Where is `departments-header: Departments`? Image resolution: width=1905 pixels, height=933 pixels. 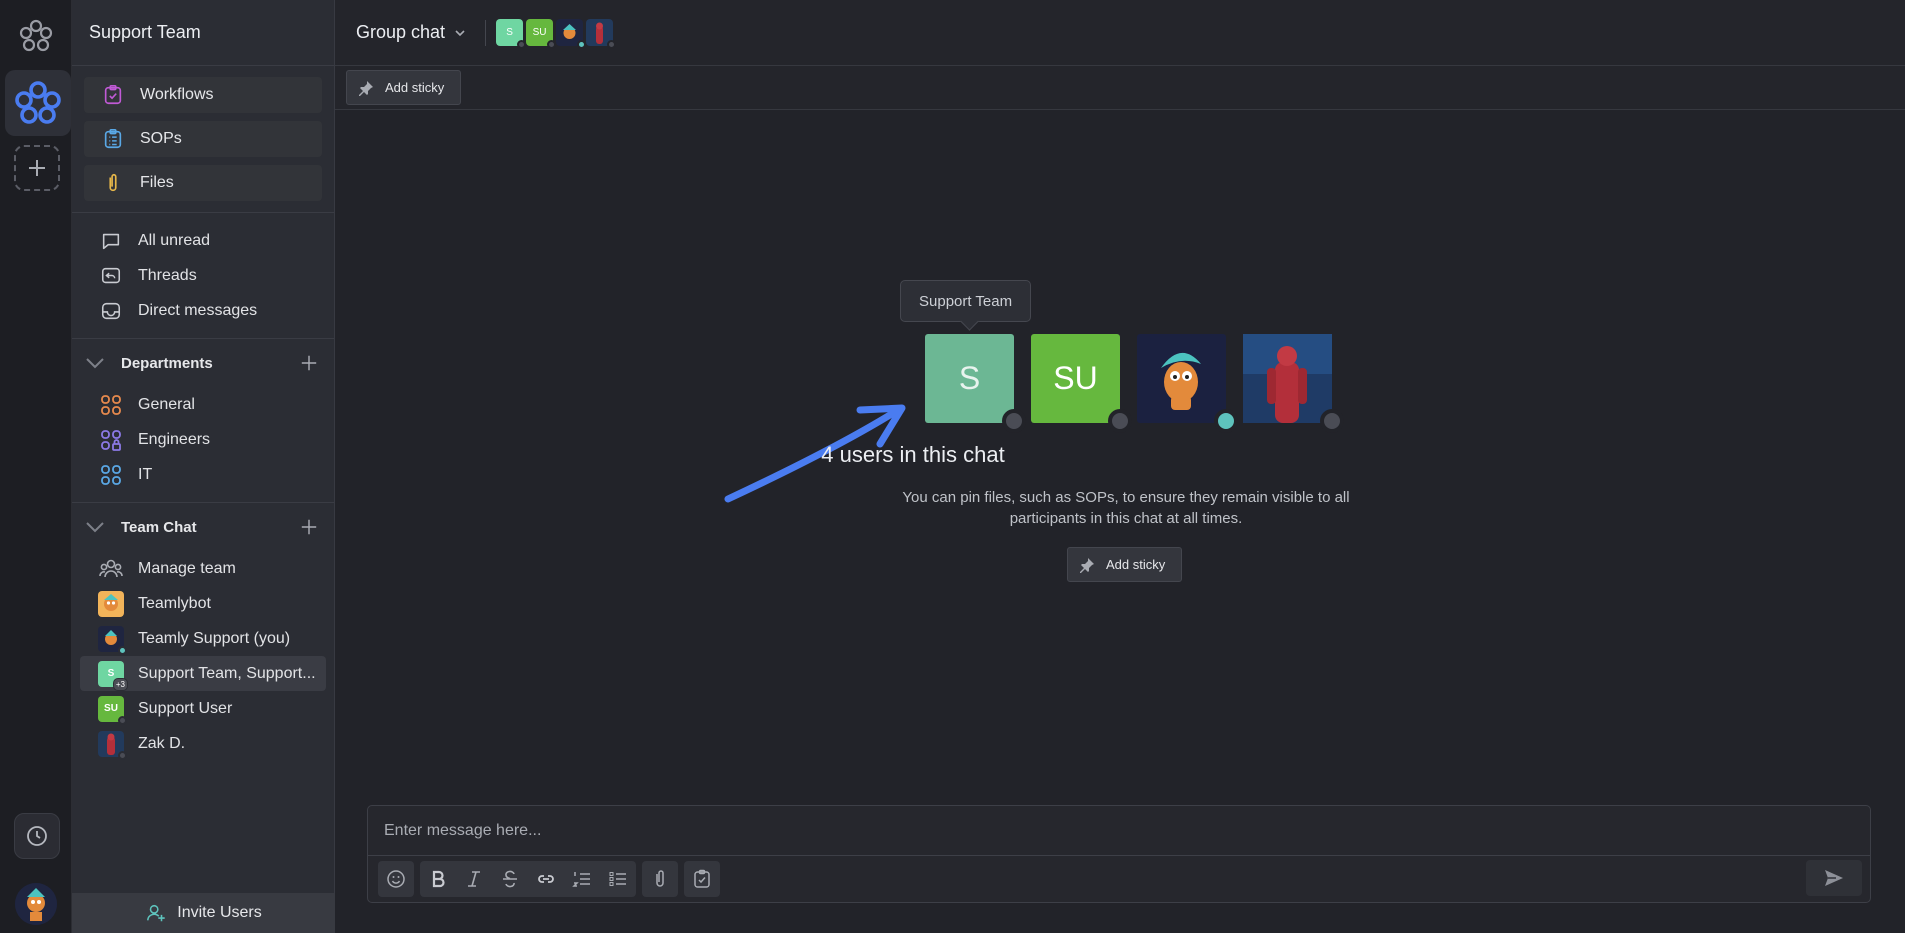 departments-header: Departments is located at coordinates (203, 363).